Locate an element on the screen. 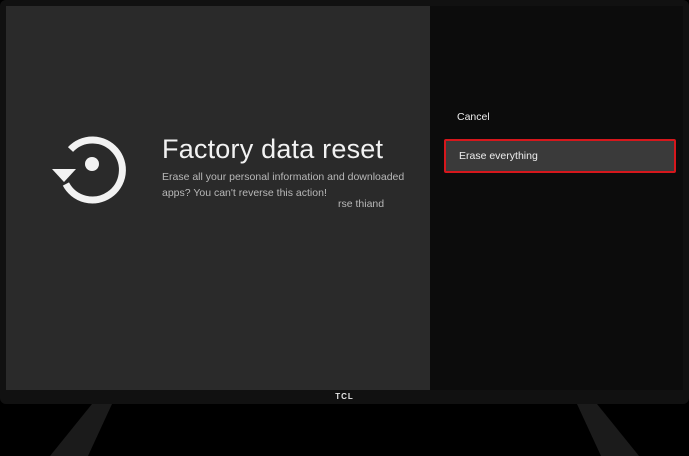  erase-everything-button: Erase everything is located at coordinates (560, 156).